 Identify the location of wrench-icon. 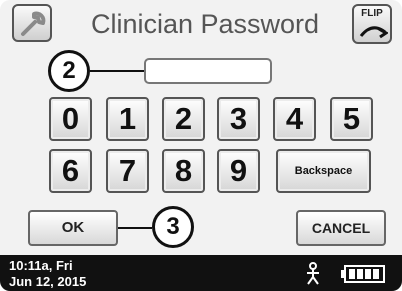
(33, 23).